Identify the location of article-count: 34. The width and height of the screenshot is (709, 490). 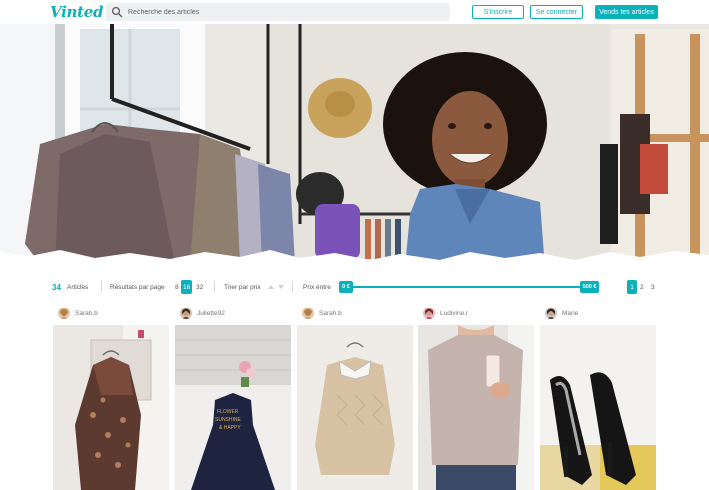
(56, 287).